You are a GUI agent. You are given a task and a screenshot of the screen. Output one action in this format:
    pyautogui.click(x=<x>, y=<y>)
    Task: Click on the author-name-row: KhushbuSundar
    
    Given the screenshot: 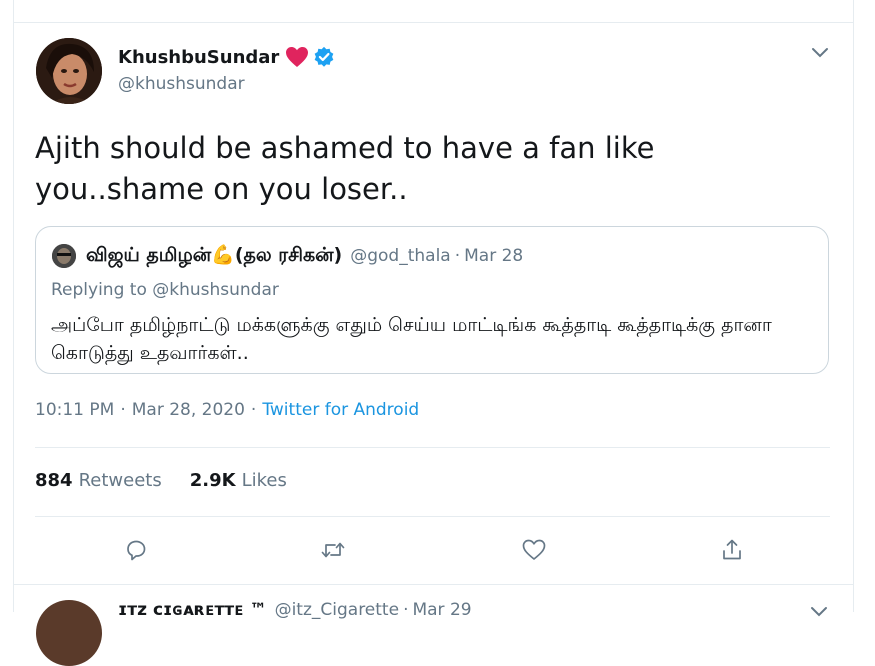 What is the action you would take?
    pyautogui.click(x=226, y=57)
    